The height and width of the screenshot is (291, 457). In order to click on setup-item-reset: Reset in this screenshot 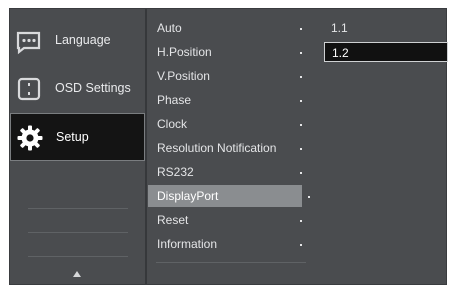, I will do `click(232, 220)`.